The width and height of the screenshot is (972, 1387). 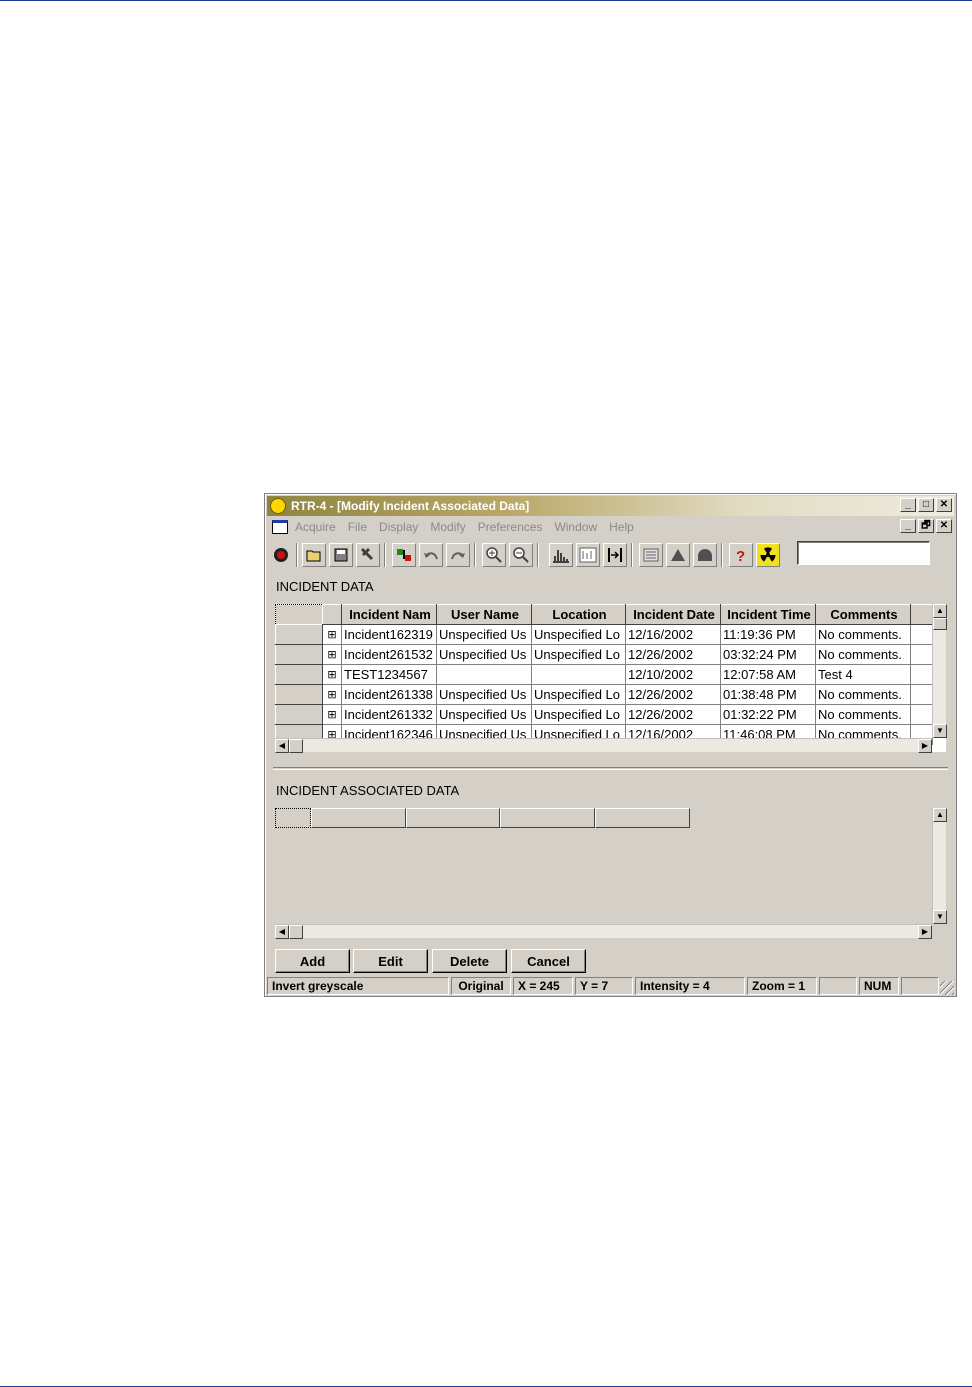 What do you see at coordinates (484, 674) in the screenshot?
I see `cell-user-name` at bounding box center [484, 674].